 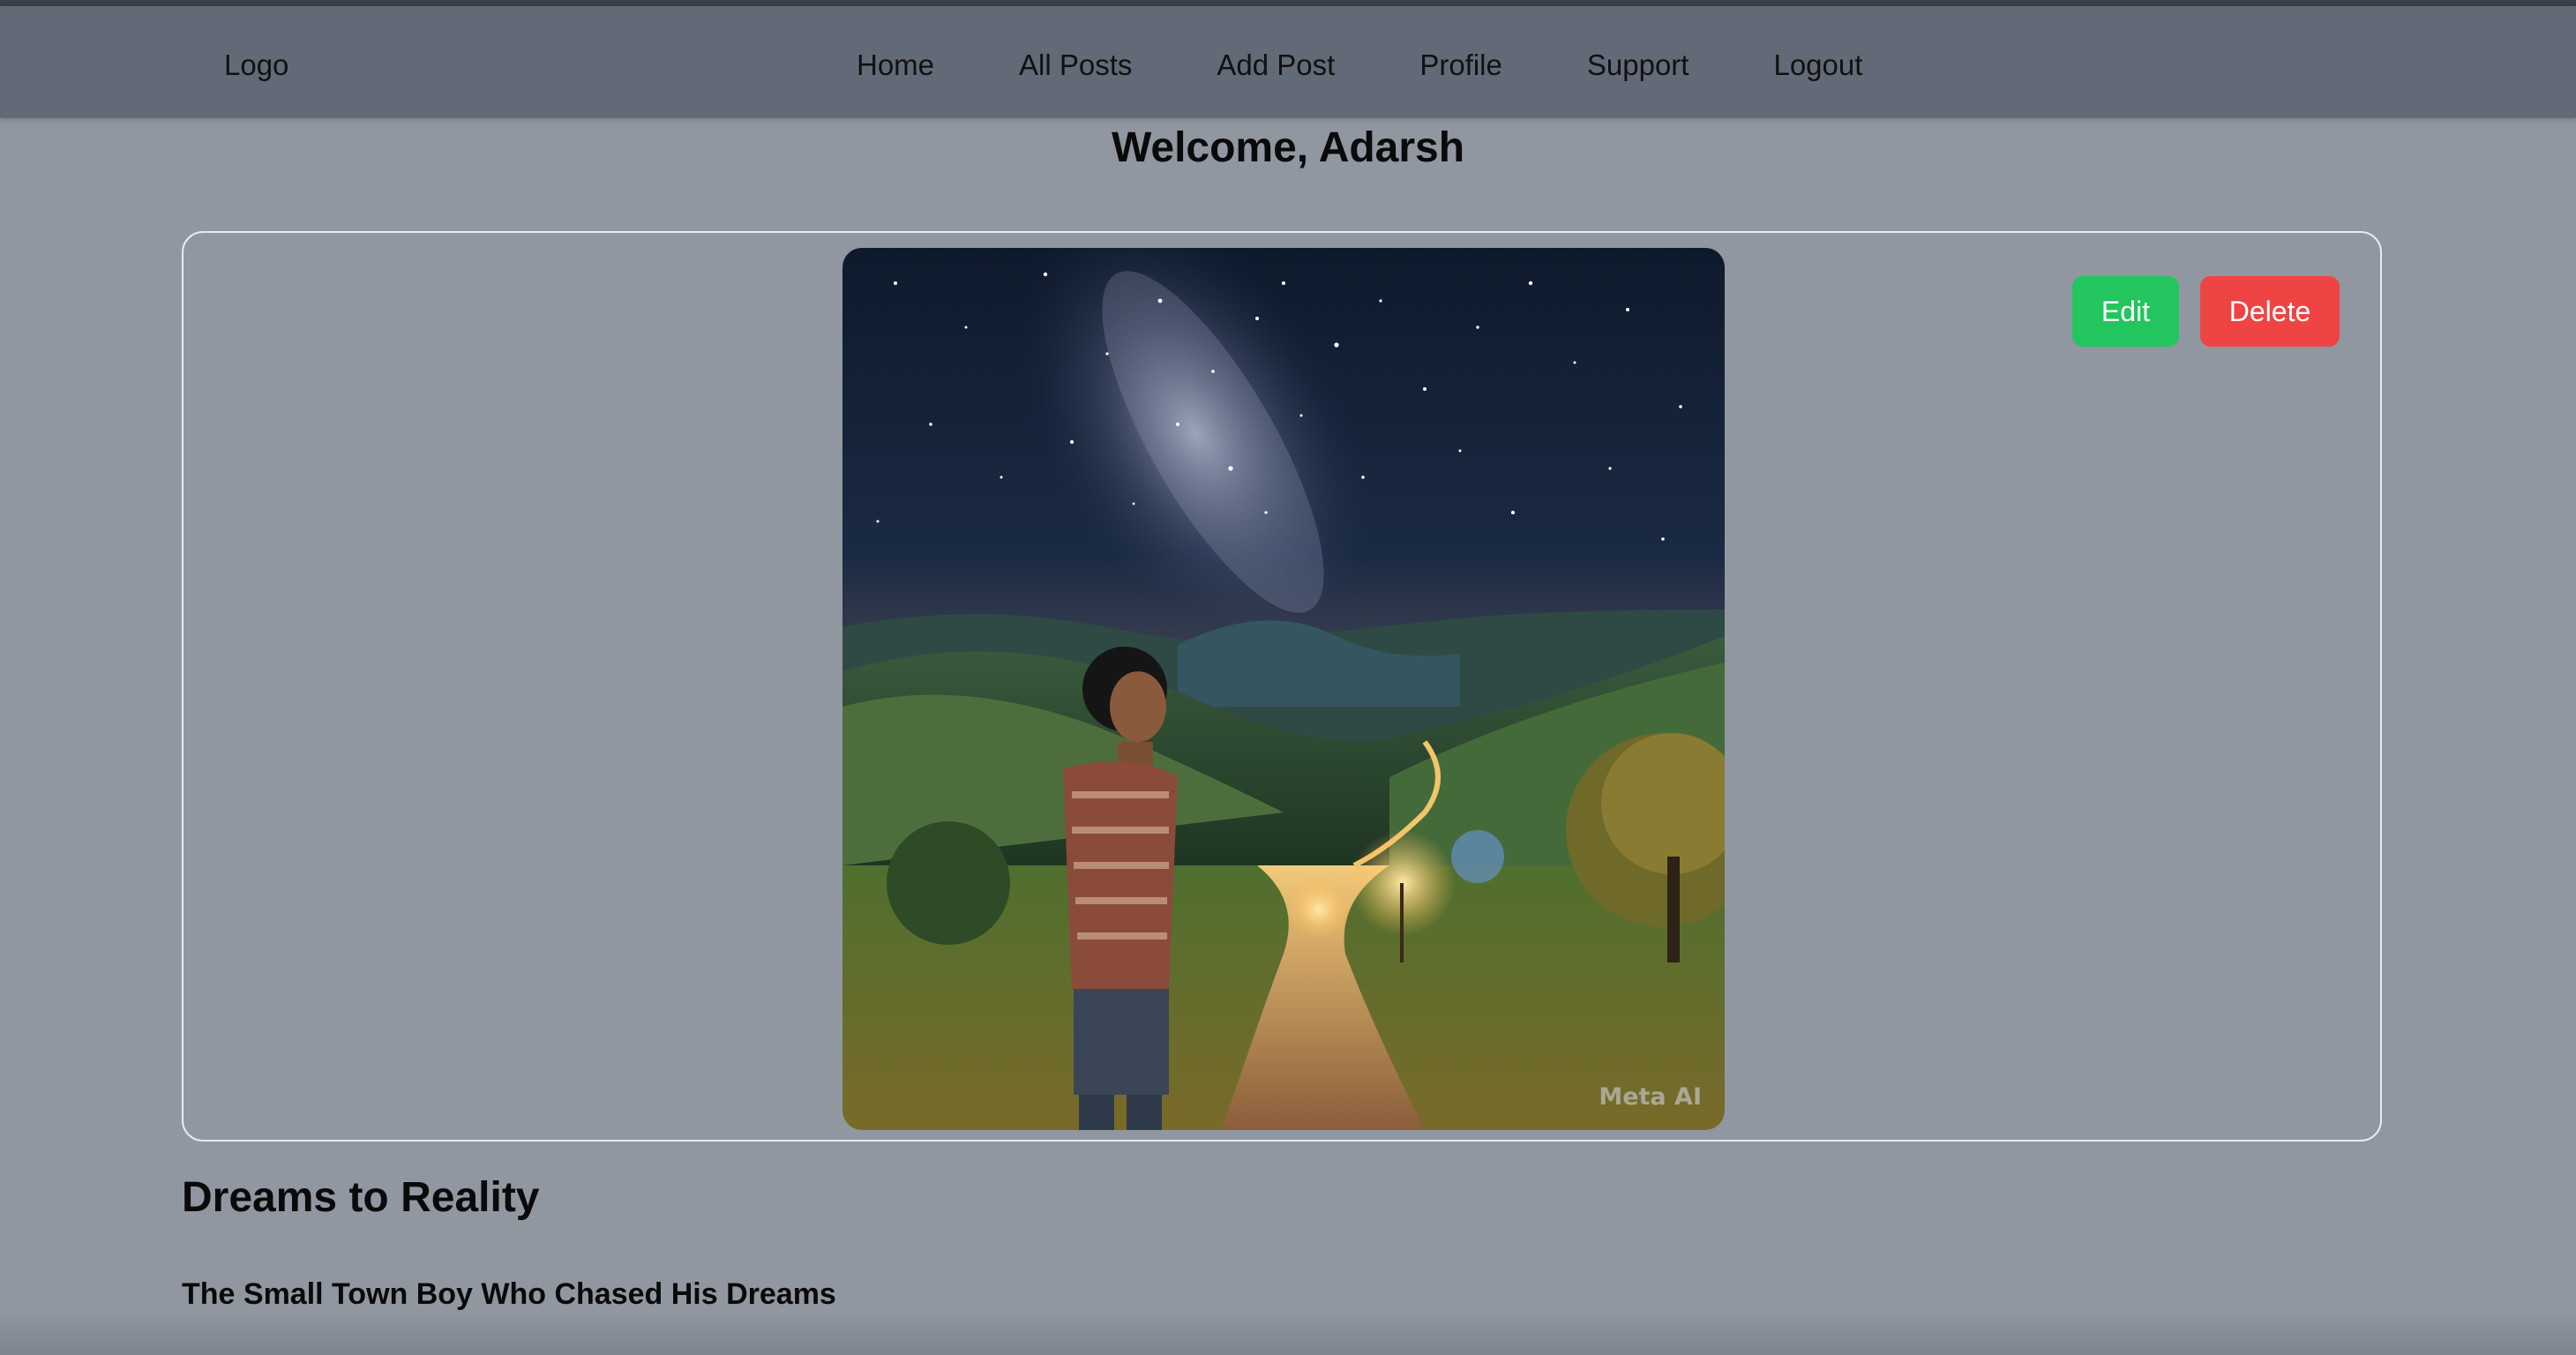 What do you see at coordinates (256, 65) in the screenshot?
I see `logo: Logo` at bounding box center [256, 65].